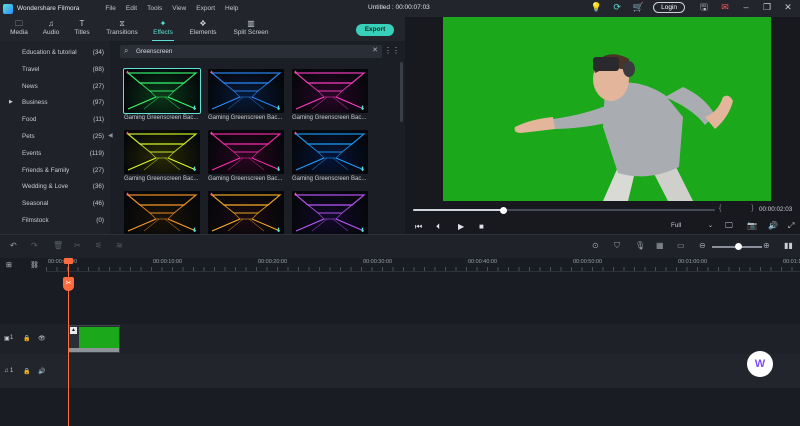  Describe the element at coordinates (729, 226) in the screenshot. I see `monitor-icon: 🖵` at that location.